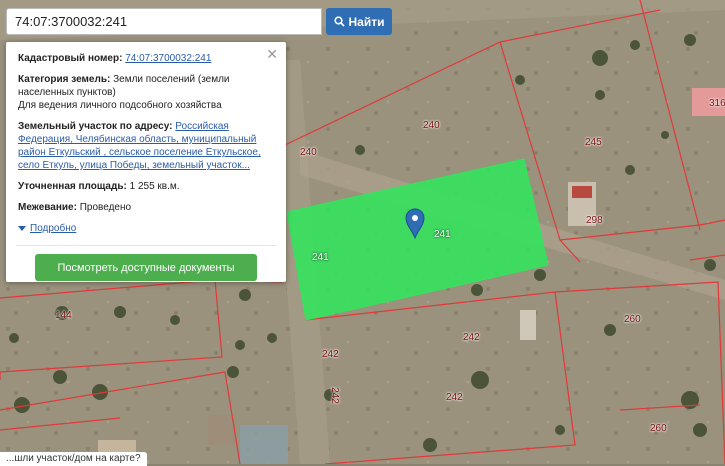 The height and width of the screenshot is (466, 725). Describe the element at coordinates (72, 186) in the screenshot. I see `area-label: Уточненная площадь:` at that location.